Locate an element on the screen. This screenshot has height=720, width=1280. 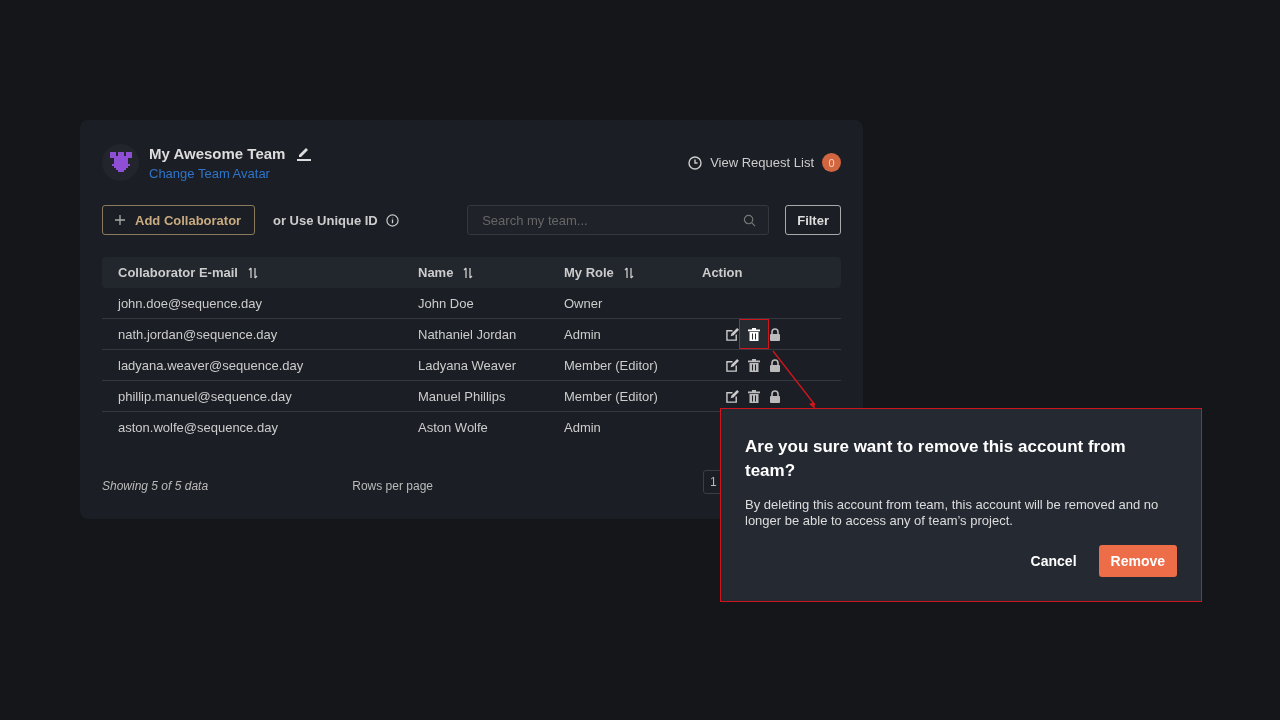
table-cell-text: Manuel Phillips is located at coordinates (462, 396).